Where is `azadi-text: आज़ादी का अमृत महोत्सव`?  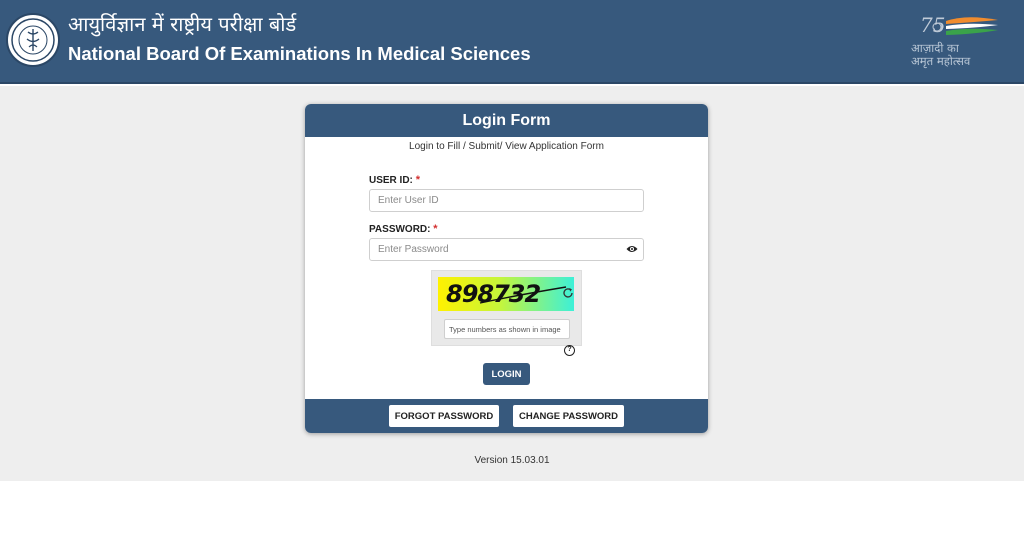
azadi-text: आज़ादी का अमृत महोत्सव is located at coordinates (940, 55).